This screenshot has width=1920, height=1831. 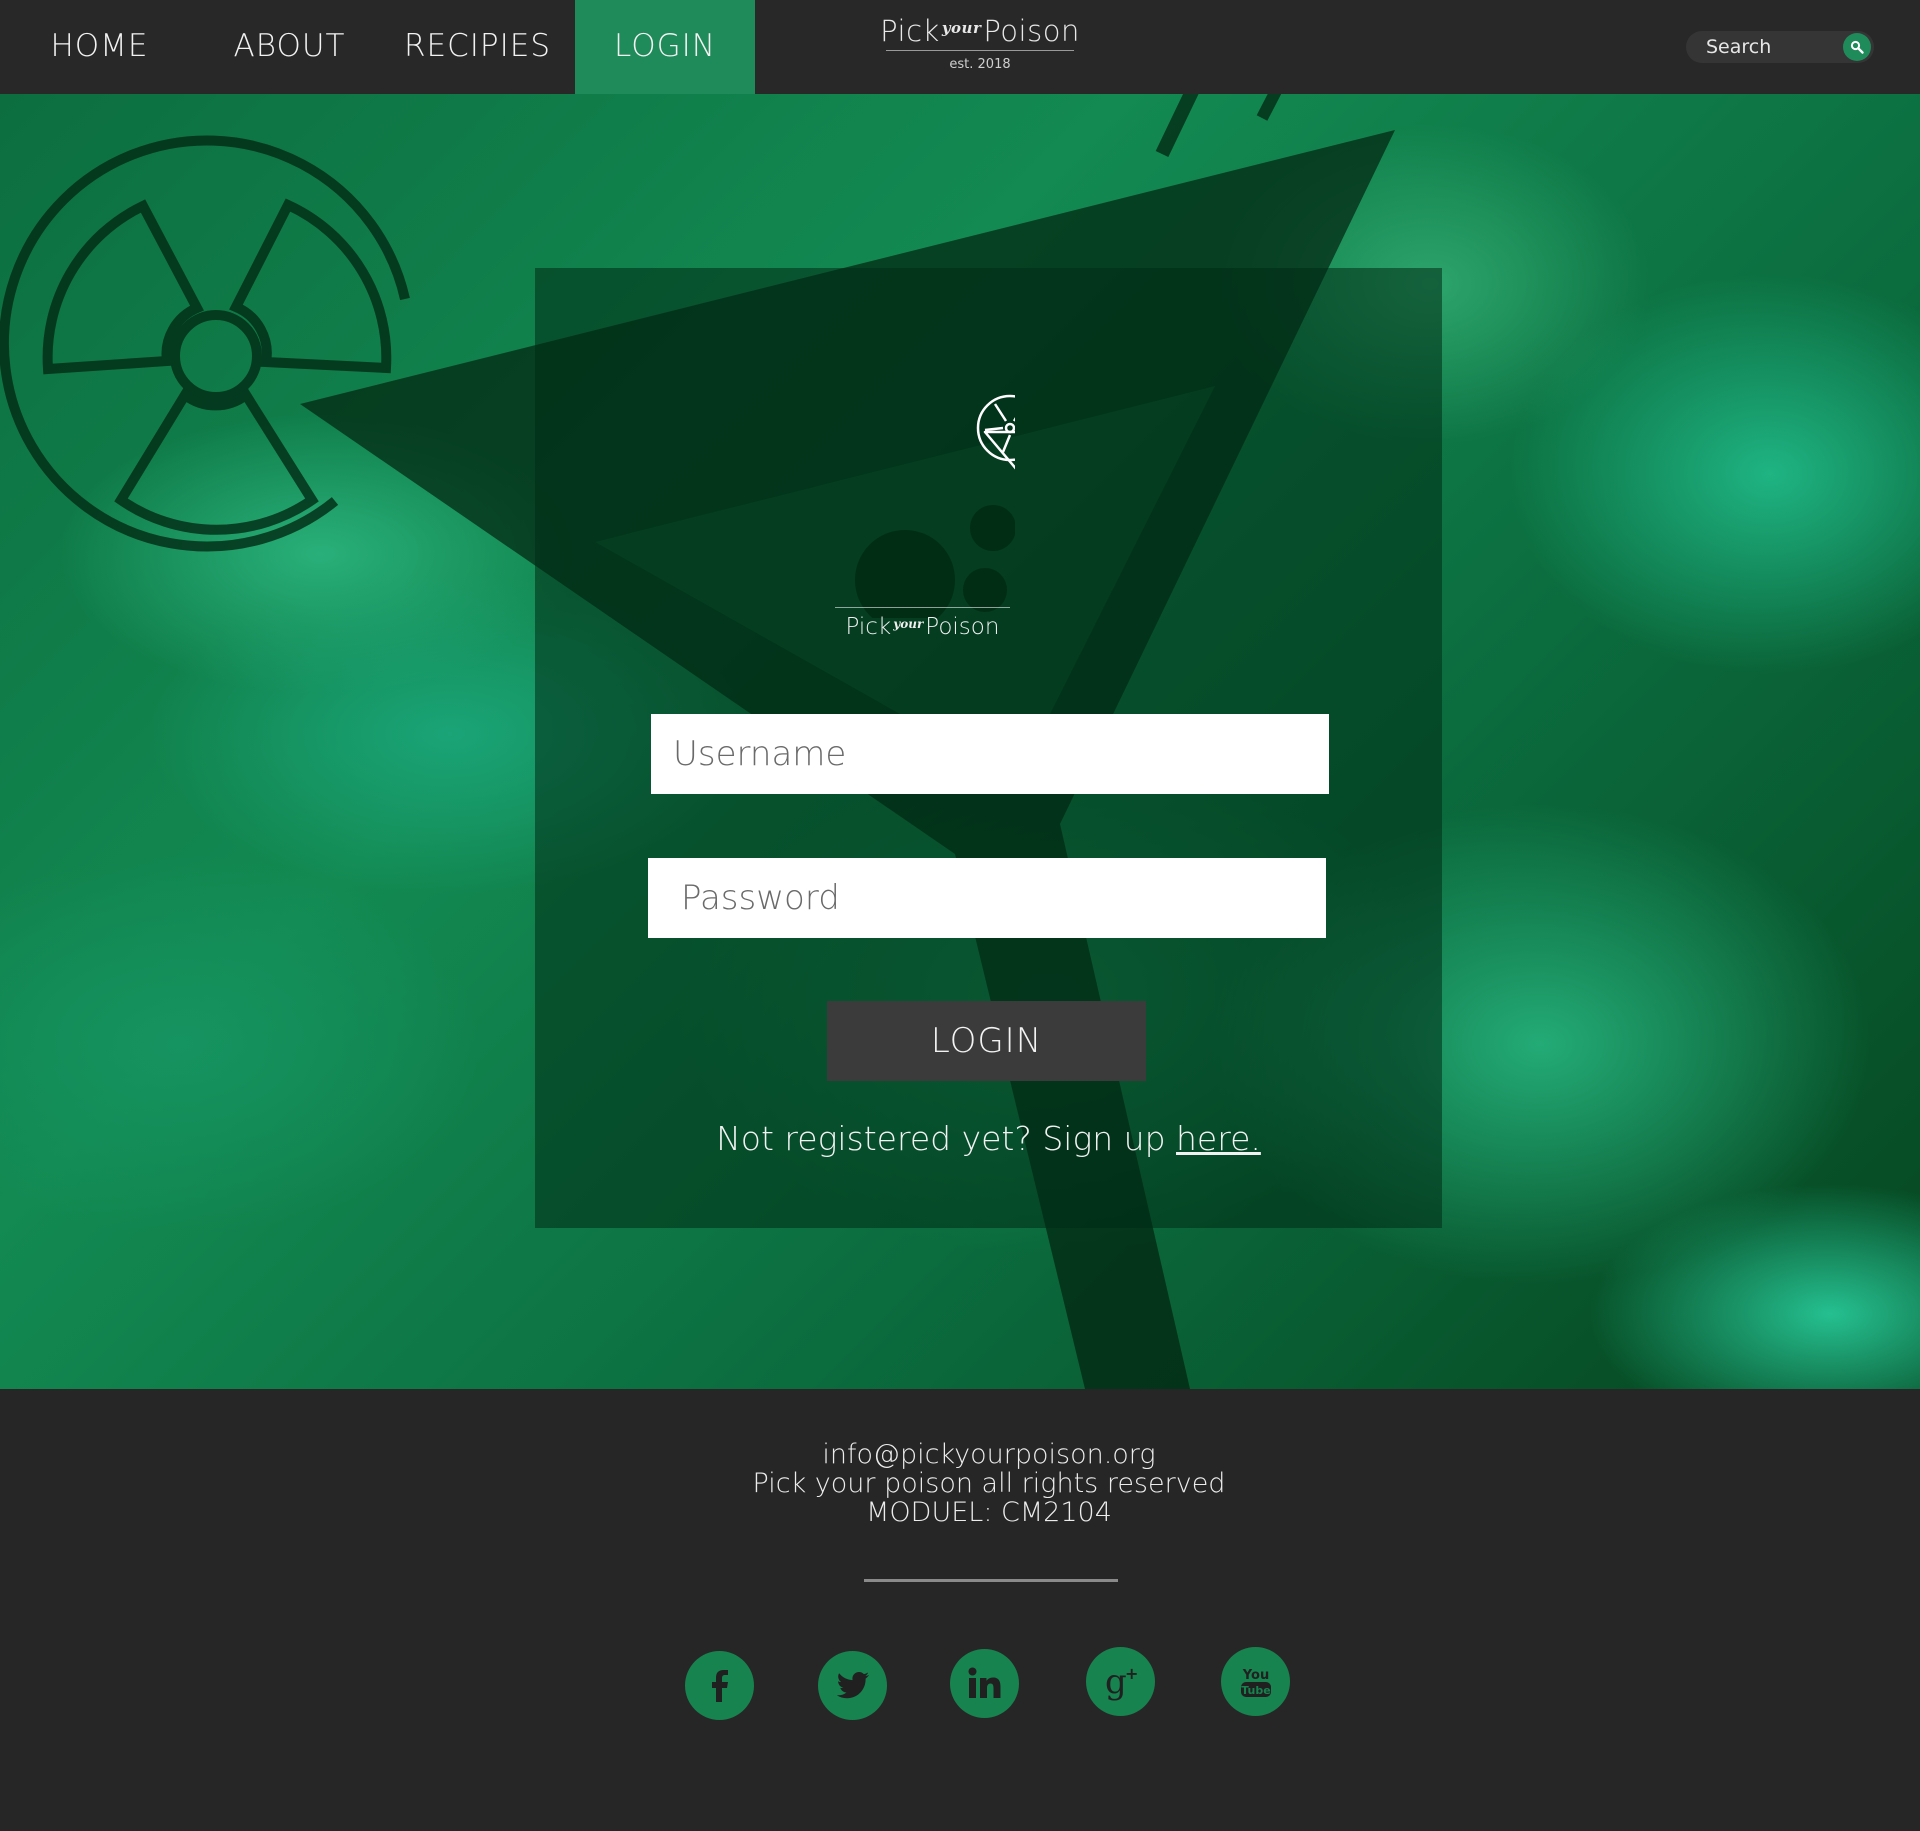 I want to click on signup-link: here., so click(x=1218, y=1138).